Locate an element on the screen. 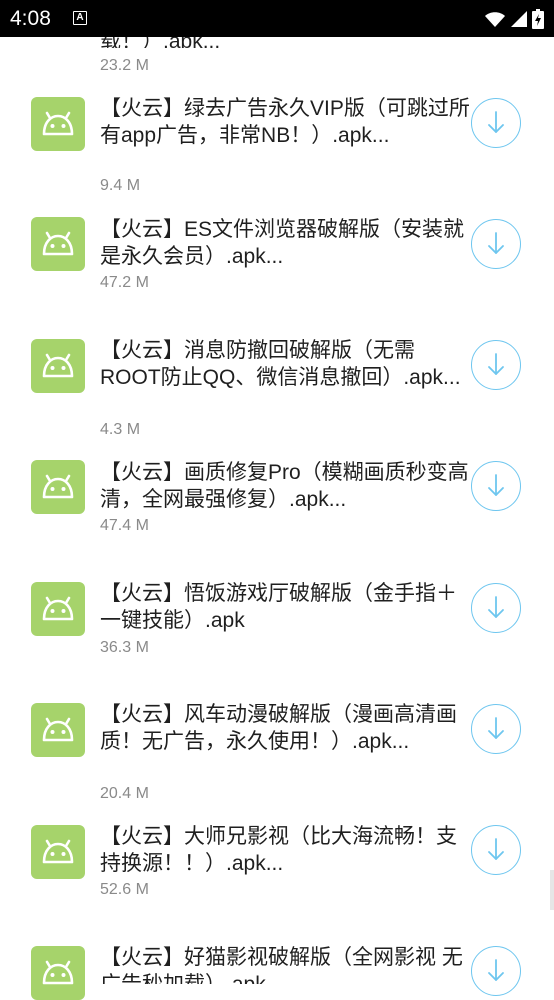 This screenshot has height=1000, width=554. cellular-signal-icon is located at coordinates (519, 19).